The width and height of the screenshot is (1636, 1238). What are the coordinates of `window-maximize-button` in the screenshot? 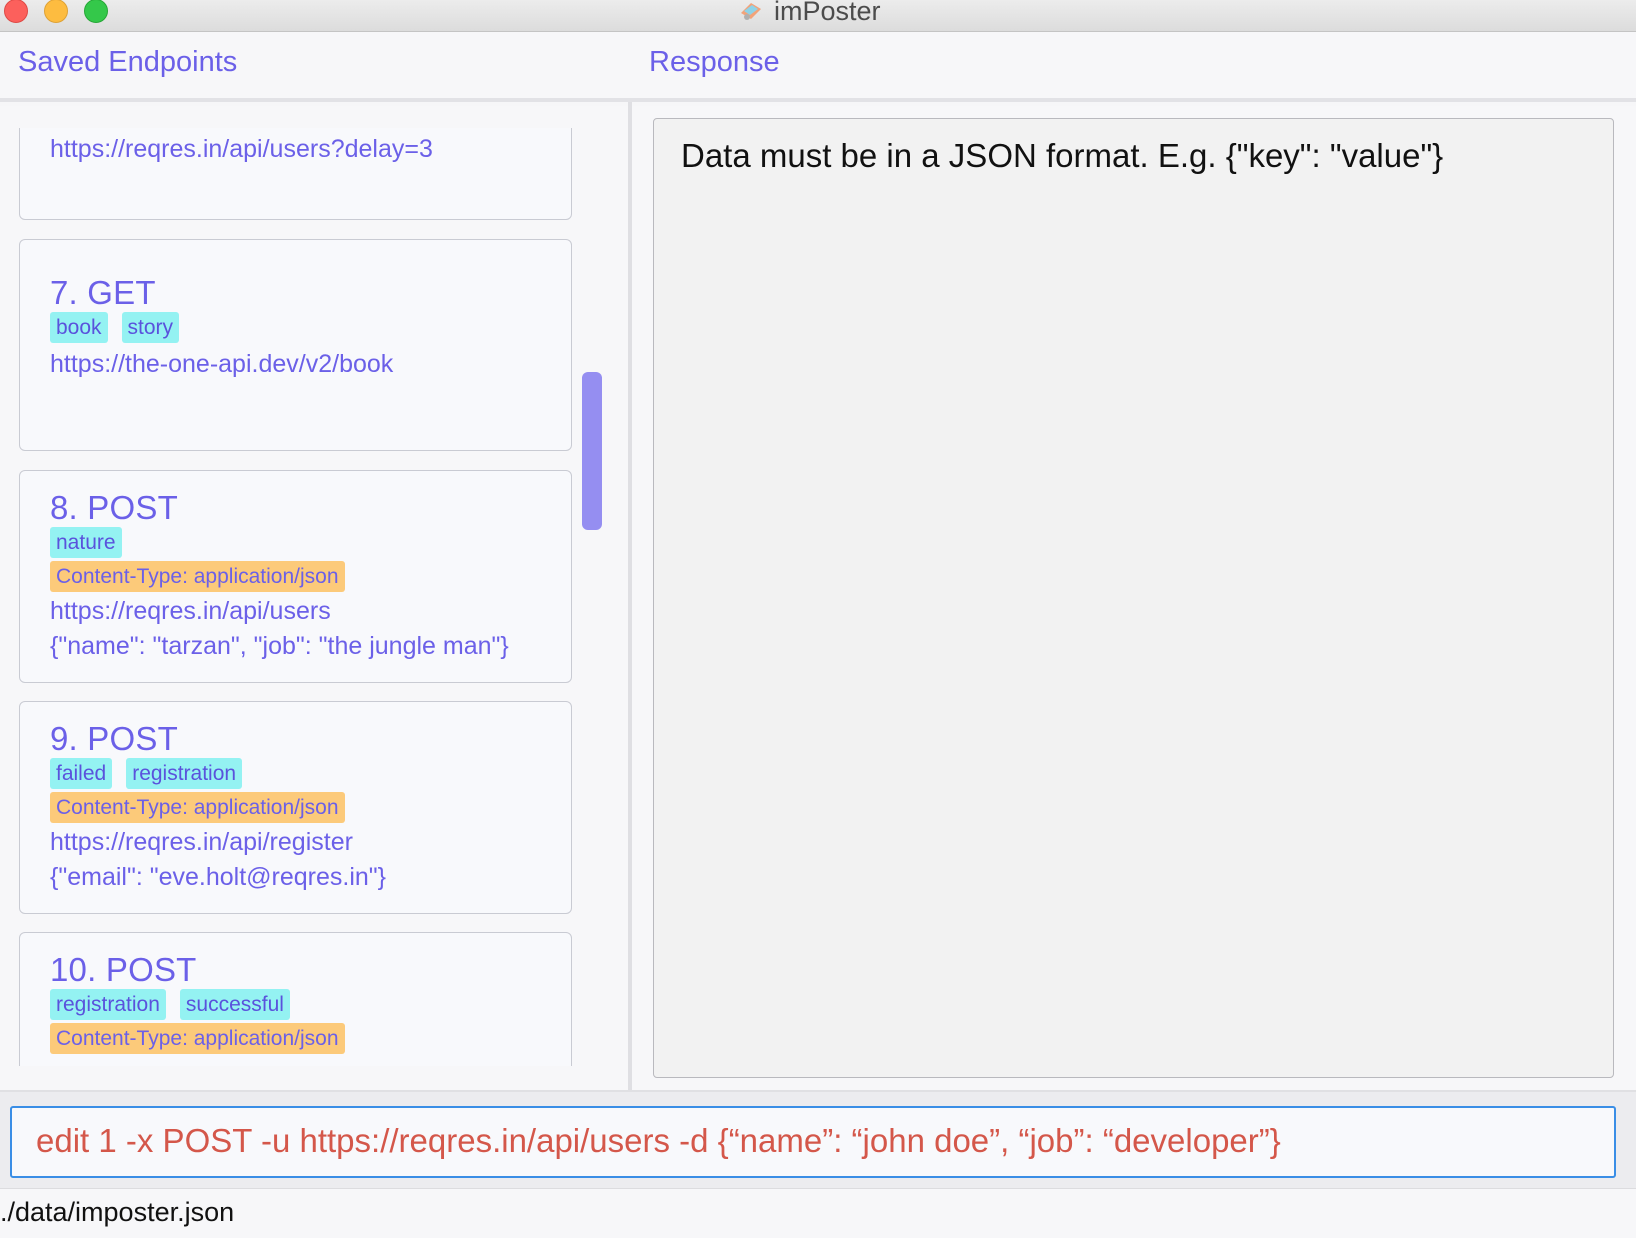 It's located at (96, 11).